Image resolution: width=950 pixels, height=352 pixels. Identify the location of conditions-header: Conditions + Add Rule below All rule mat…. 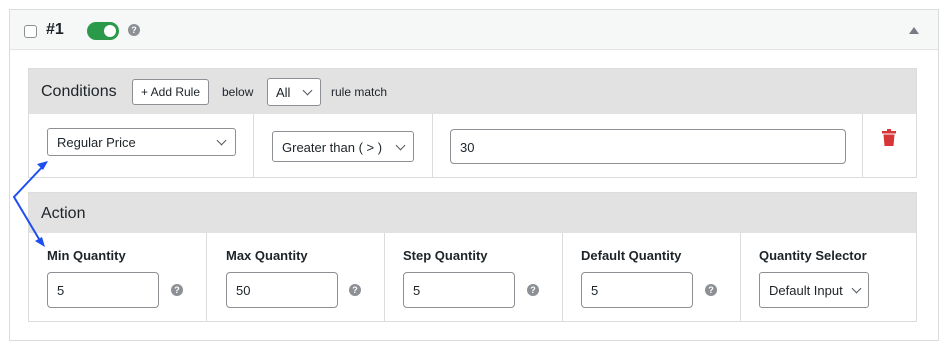
(472, 91).